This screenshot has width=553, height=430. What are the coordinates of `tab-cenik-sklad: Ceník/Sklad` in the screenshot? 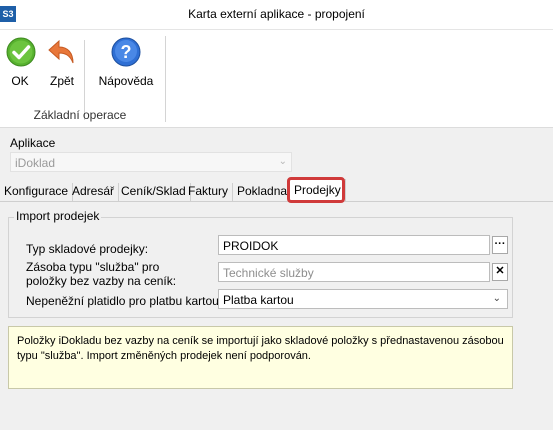 It's located at (154, 192).